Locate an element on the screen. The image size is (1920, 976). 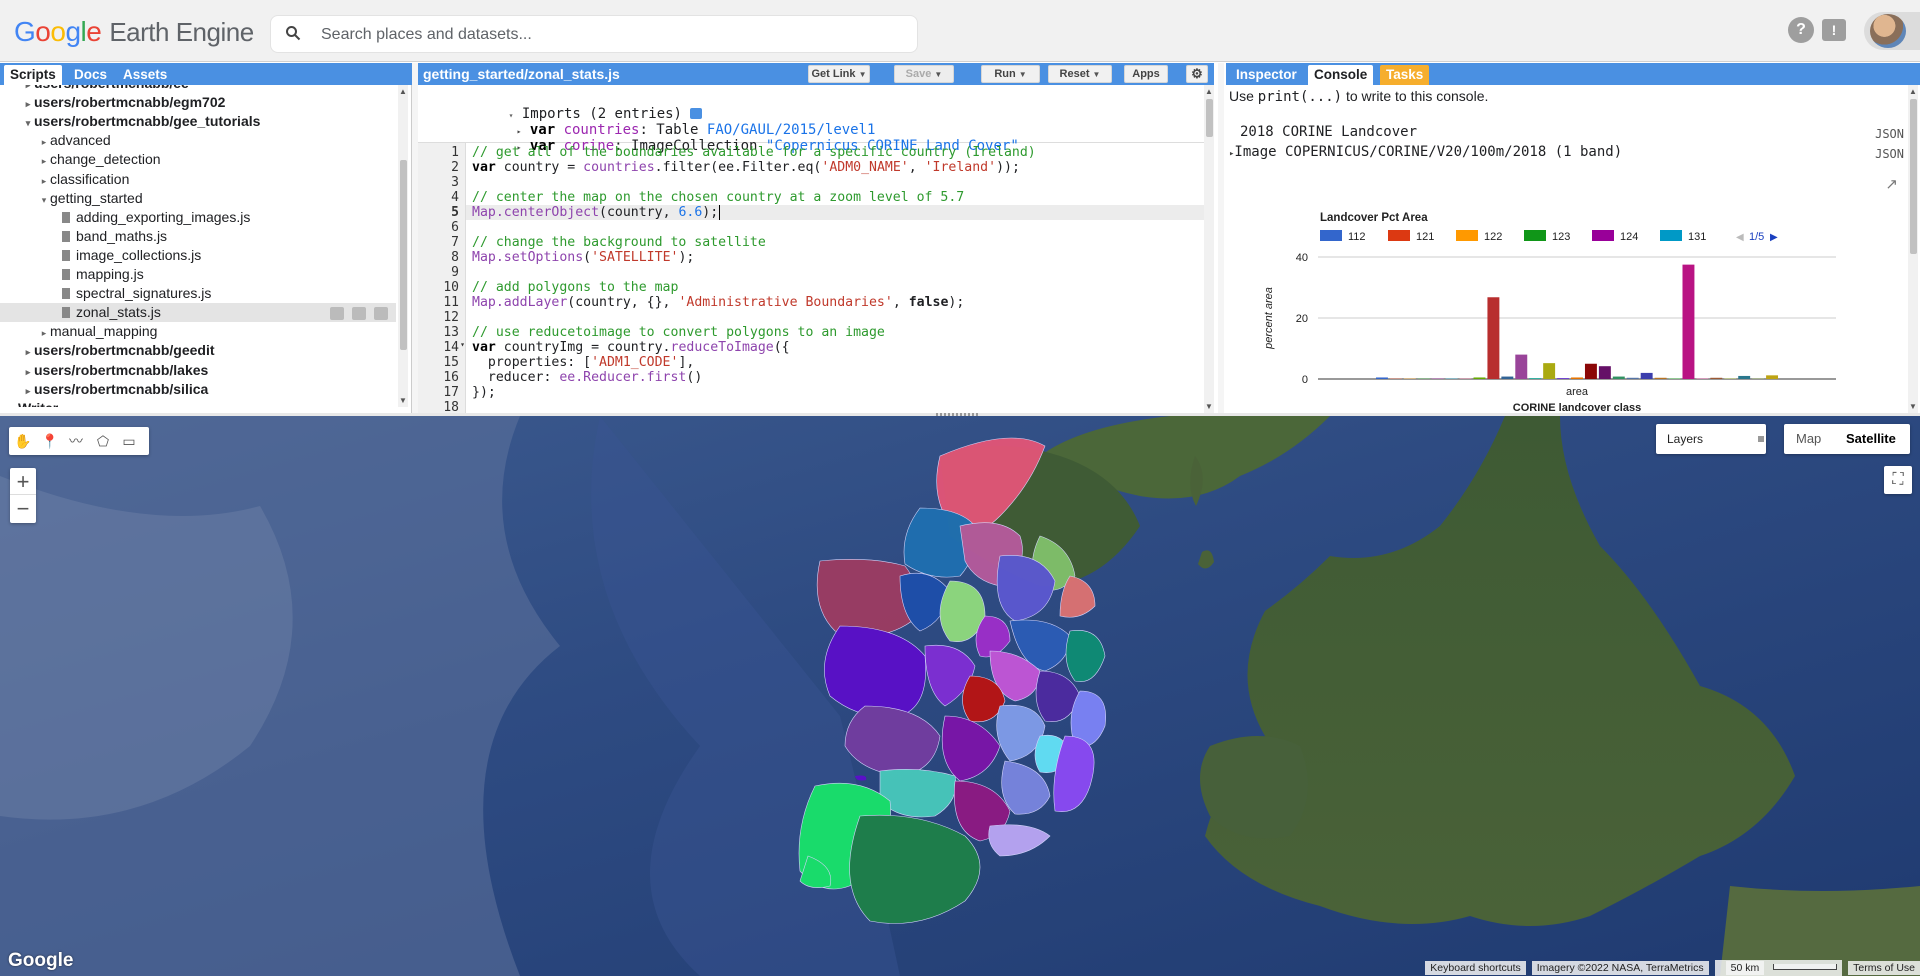
get-link-button: Get Link ▼ is located at coordinates (839, 74).